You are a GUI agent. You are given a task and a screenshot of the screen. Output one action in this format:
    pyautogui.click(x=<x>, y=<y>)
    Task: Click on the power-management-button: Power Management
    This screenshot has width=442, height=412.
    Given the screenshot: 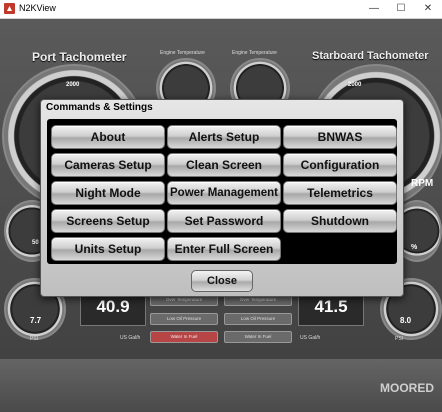 What is the action you would take?
    pyautogui.click(x=224, y=193)
    